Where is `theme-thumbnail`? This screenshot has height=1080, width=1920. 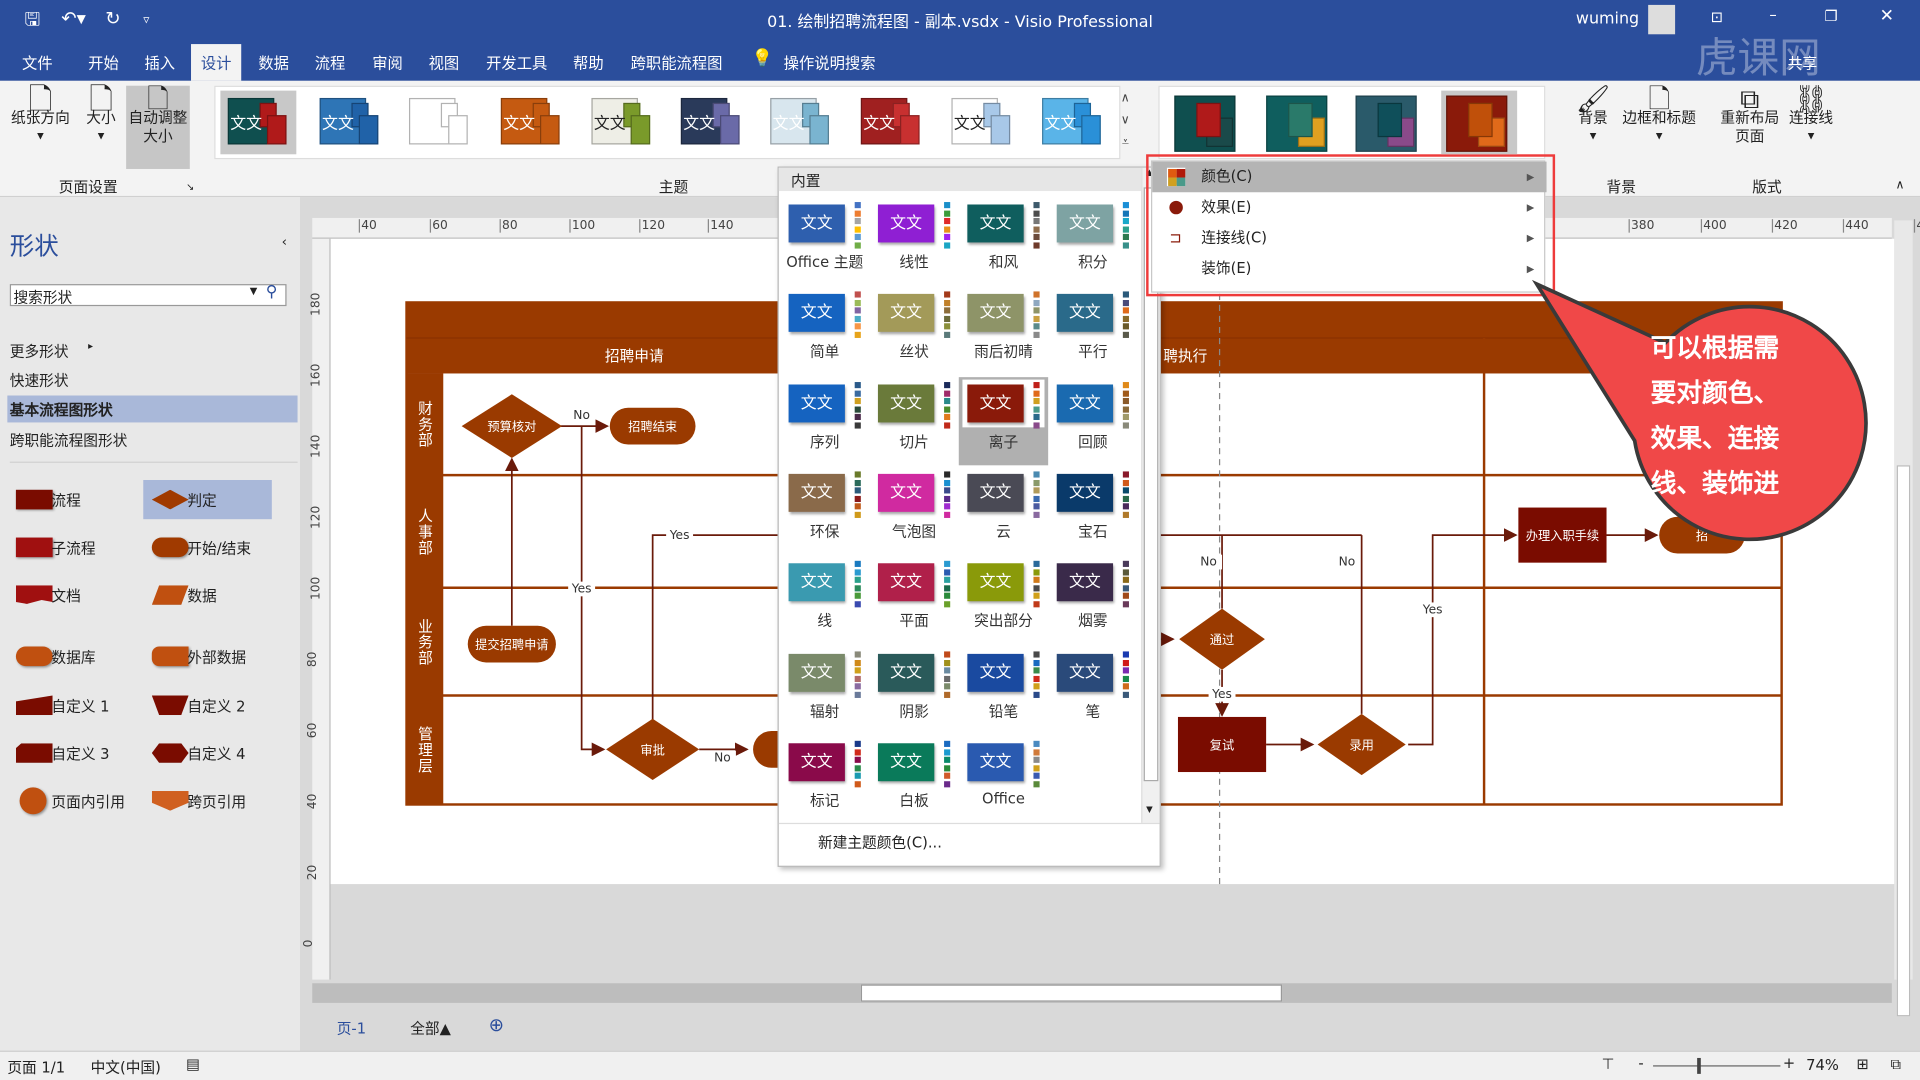 theme-thumbnail is located at coordinates (440, 123).